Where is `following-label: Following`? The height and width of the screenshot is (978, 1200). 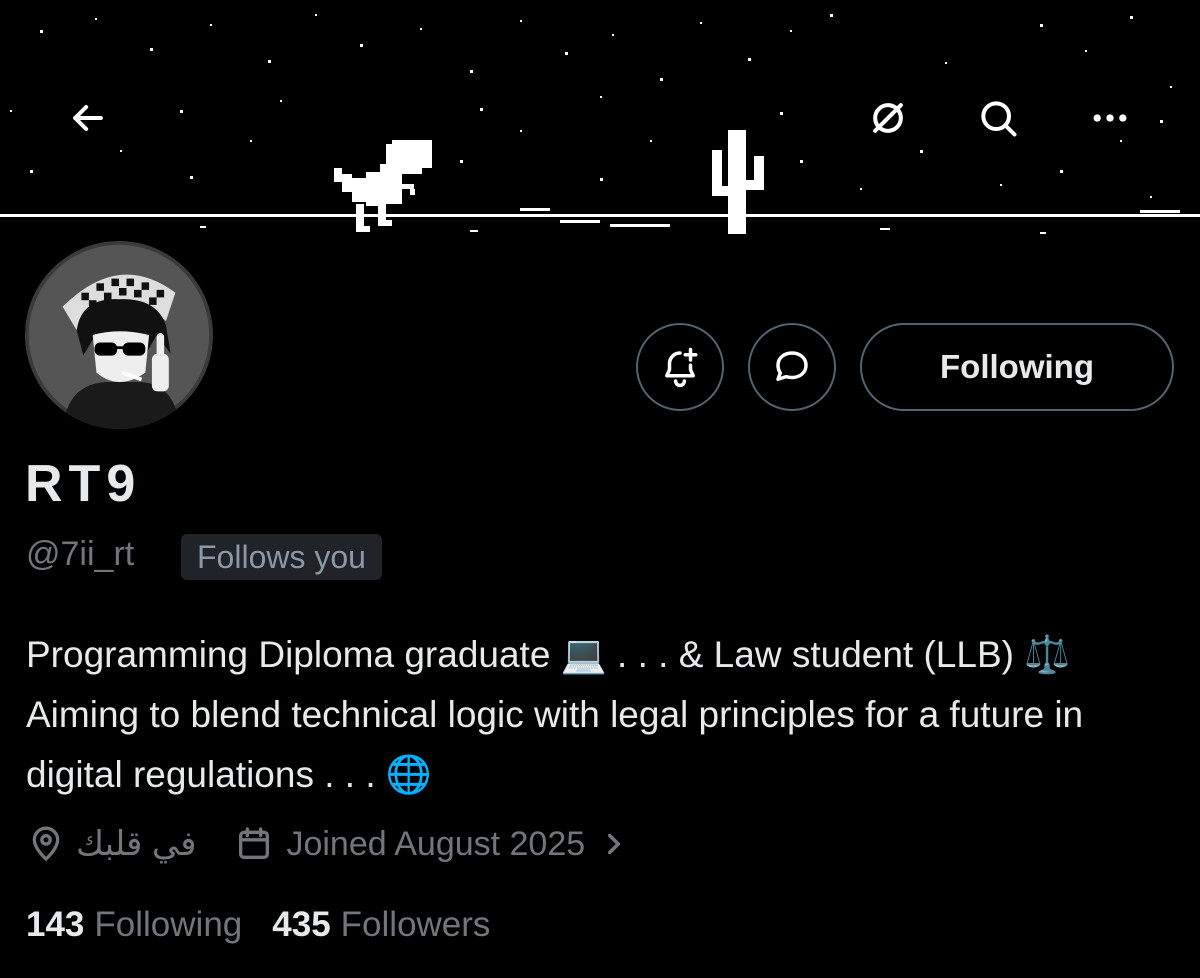
following-label: Following is located at coordinates (168, 924).